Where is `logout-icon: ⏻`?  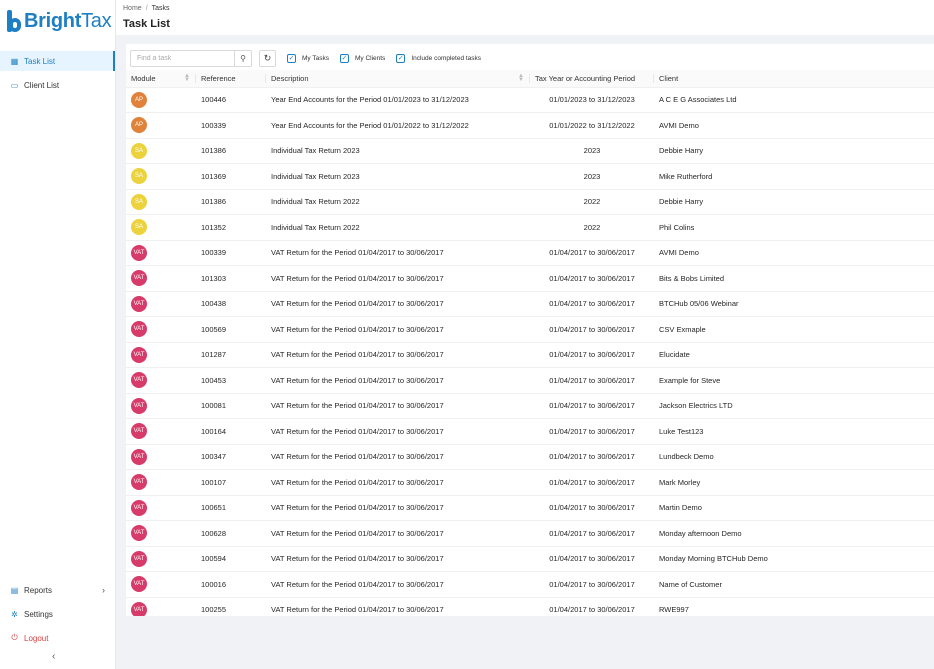
logout-icon: ⏻ is located at coordinates (14, 637).